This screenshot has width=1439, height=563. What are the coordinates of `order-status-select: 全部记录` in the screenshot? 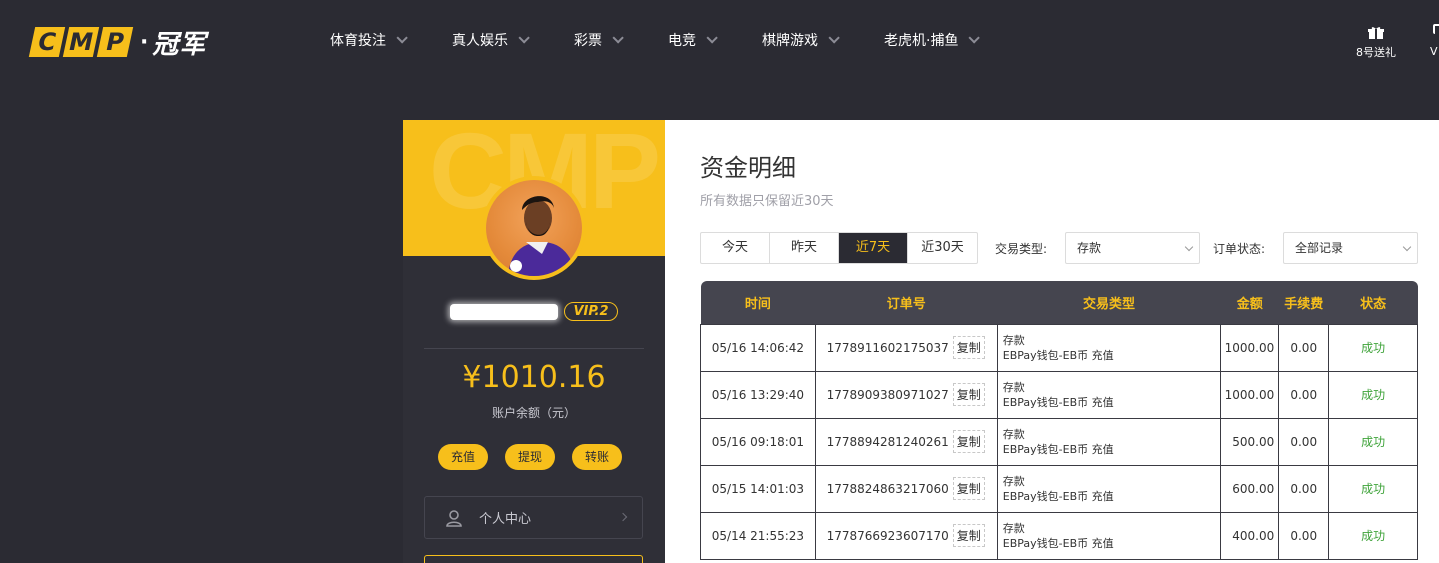 It's located at (1350, 248).